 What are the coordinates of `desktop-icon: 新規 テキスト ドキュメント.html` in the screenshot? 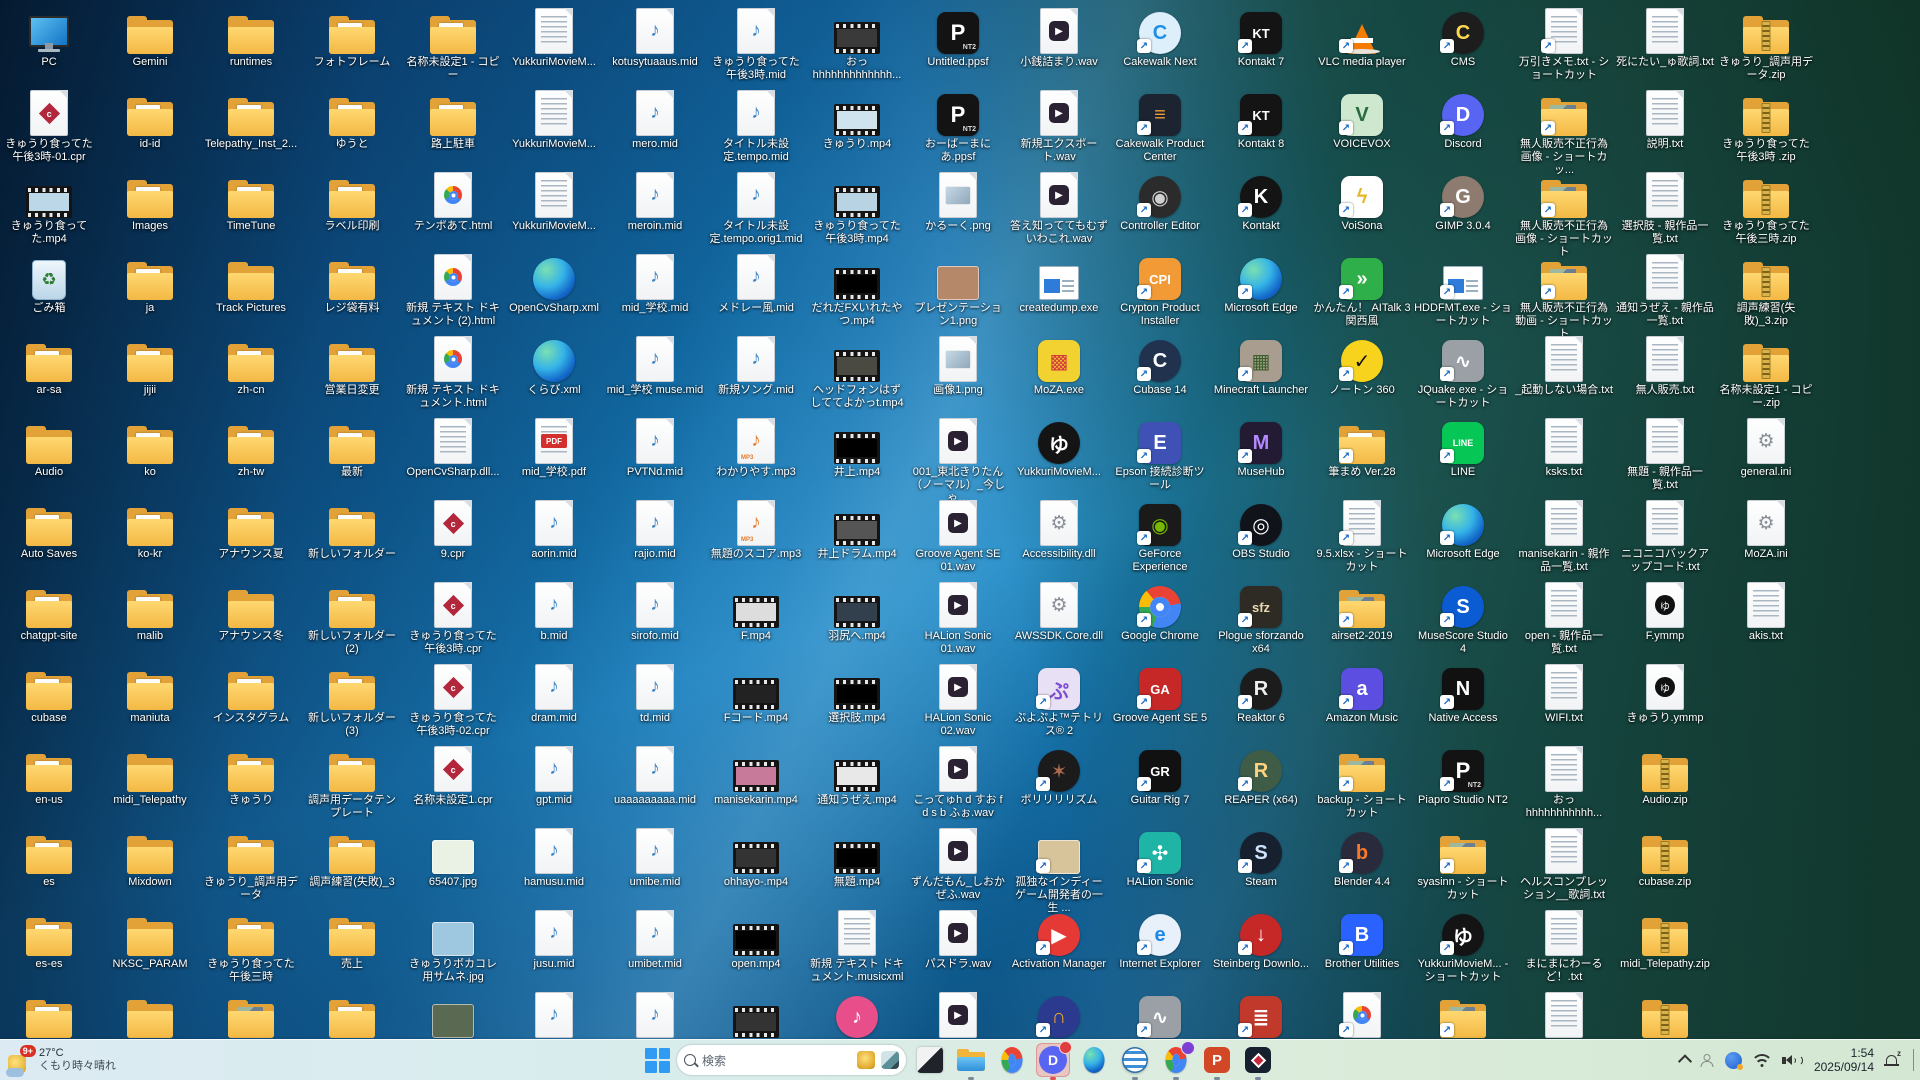 It's located at (453, 372).